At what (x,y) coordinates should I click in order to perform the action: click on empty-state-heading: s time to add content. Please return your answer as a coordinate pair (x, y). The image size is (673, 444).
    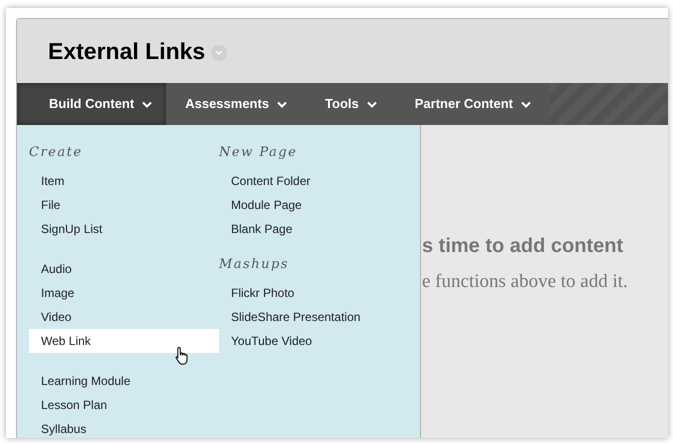
    Looking at the image, I should click on (523, 246).